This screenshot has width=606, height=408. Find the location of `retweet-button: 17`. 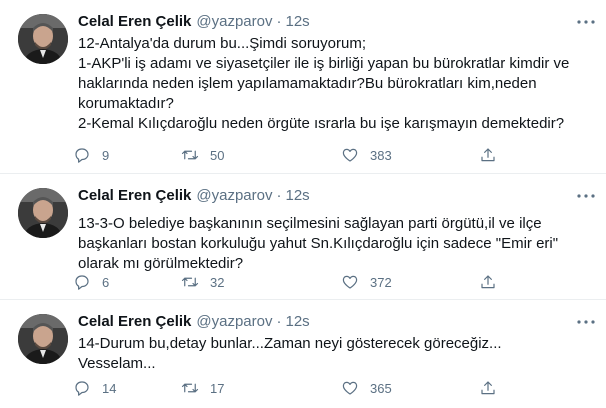

retweet-button: 17 is located at coordinates (201, 388).